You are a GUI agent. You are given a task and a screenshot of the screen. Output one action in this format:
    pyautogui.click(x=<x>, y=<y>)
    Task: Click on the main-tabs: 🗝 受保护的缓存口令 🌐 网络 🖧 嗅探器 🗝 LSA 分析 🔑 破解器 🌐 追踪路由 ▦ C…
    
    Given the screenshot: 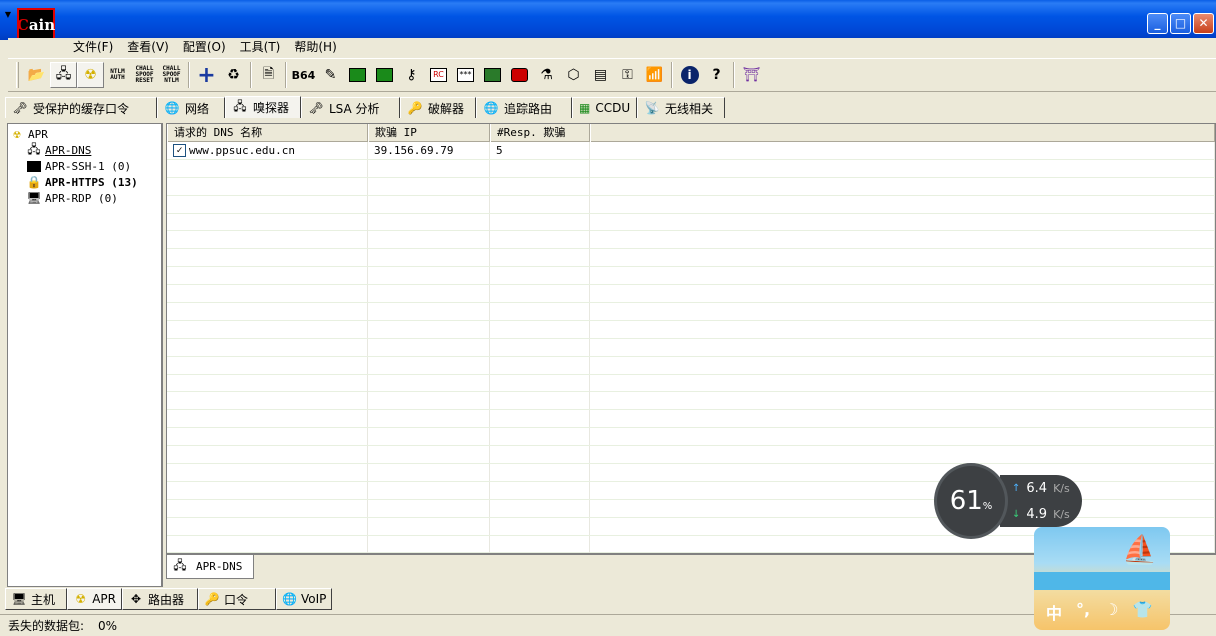 What is the action you would take?
    pyautogui.click(x=610, y=107)
    